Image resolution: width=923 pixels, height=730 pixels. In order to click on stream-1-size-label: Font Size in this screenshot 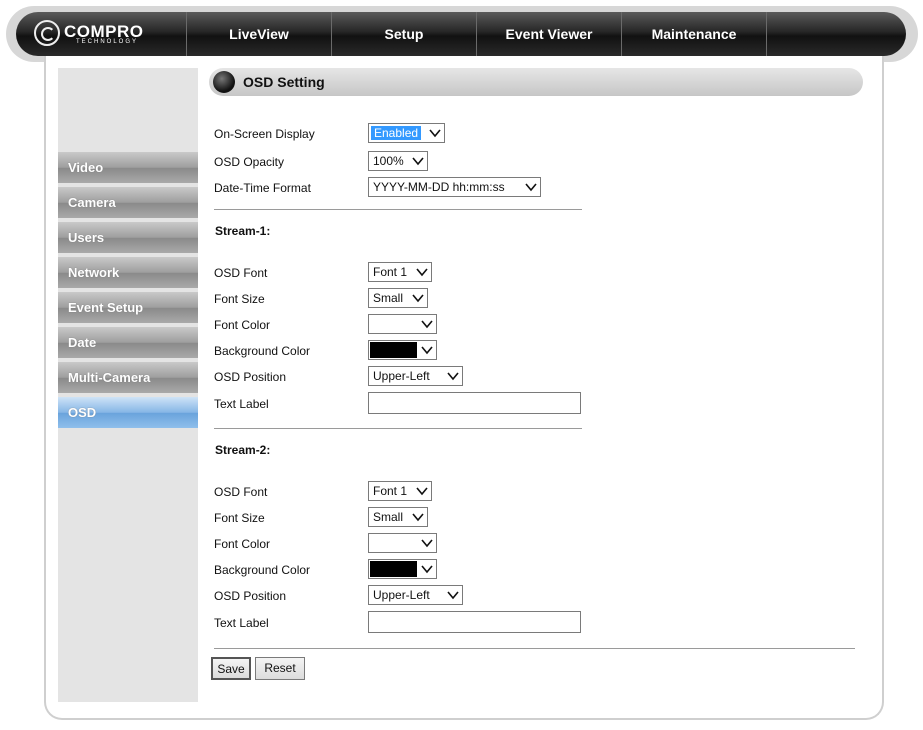, I will do `click(239, 299)`.